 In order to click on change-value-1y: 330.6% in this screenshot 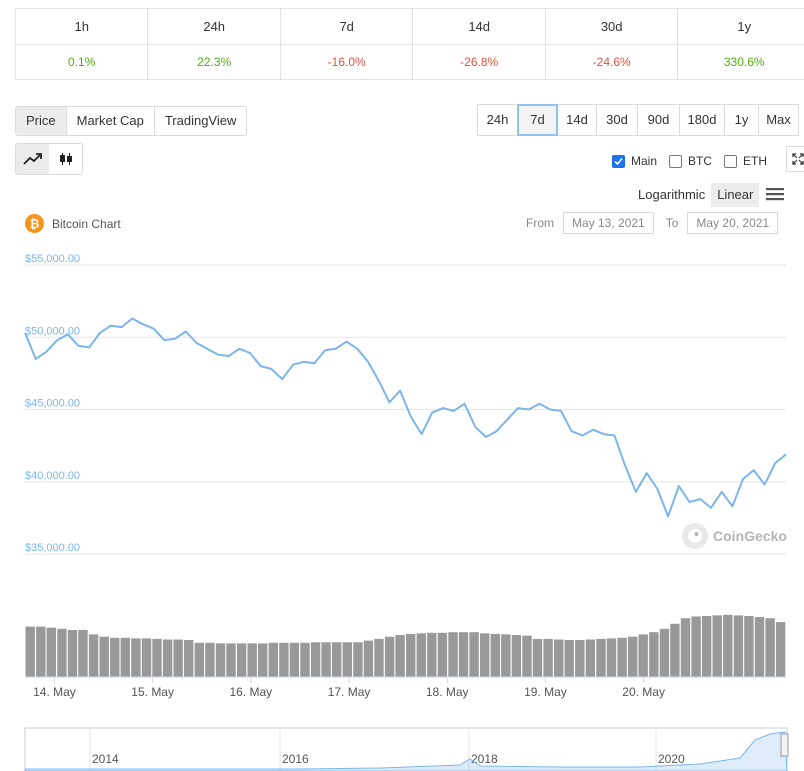, I will do `click(740, 62)`.